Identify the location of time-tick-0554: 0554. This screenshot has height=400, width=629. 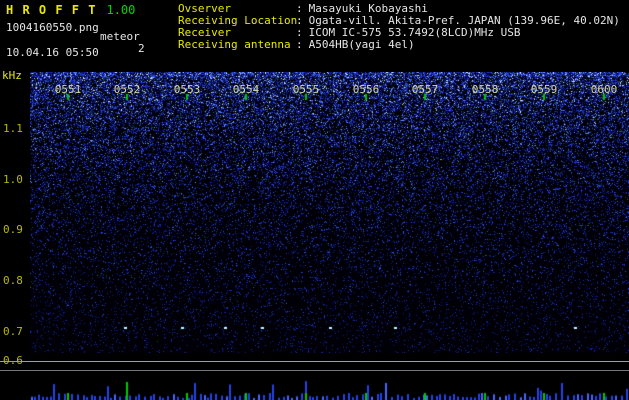
(246, 89).